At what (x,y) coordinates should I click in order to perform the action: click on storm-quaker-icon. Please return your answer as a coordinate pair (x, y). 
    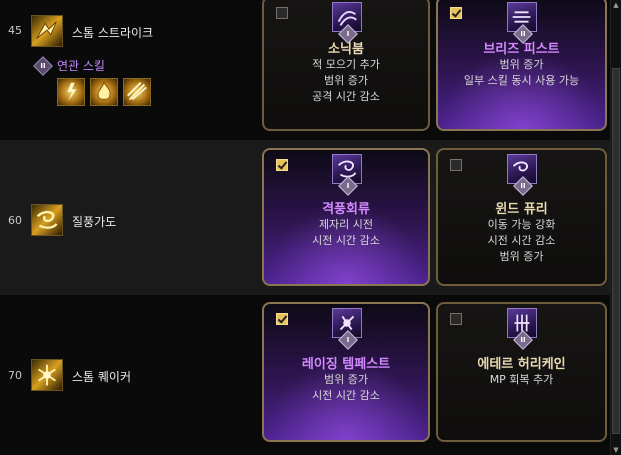
    Looking at the image, I should click on (47, 375).